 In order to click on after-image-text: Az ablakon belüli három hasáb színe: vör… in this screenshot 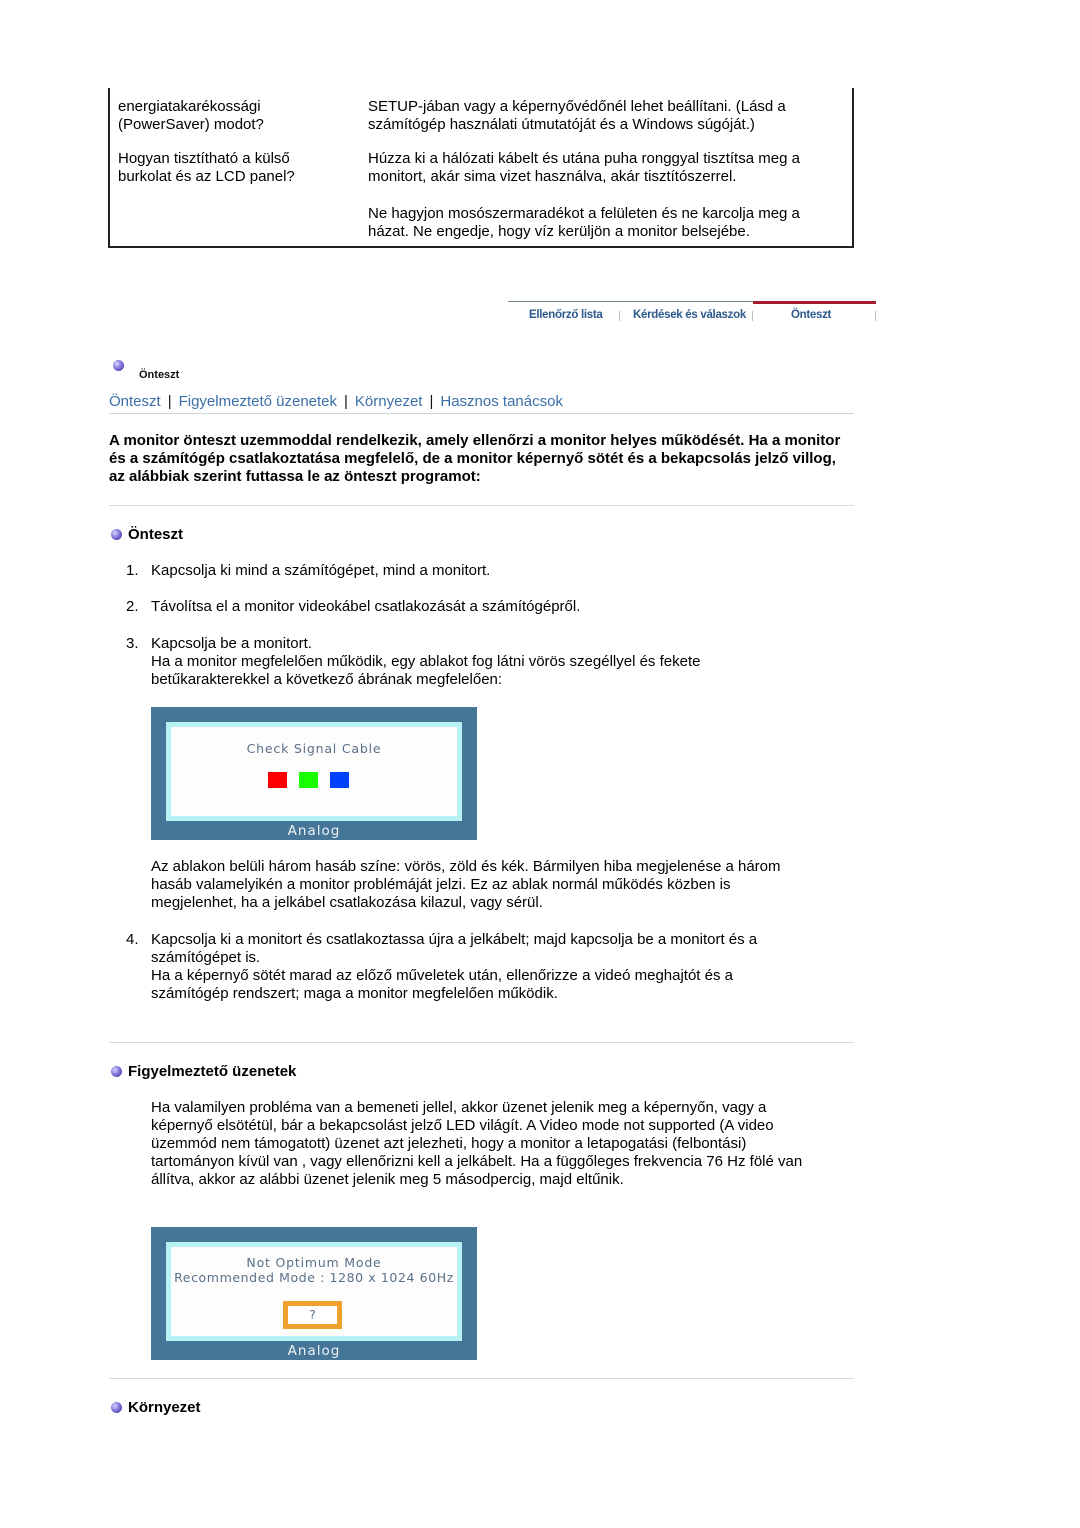, I will do `click(466, 884)`.